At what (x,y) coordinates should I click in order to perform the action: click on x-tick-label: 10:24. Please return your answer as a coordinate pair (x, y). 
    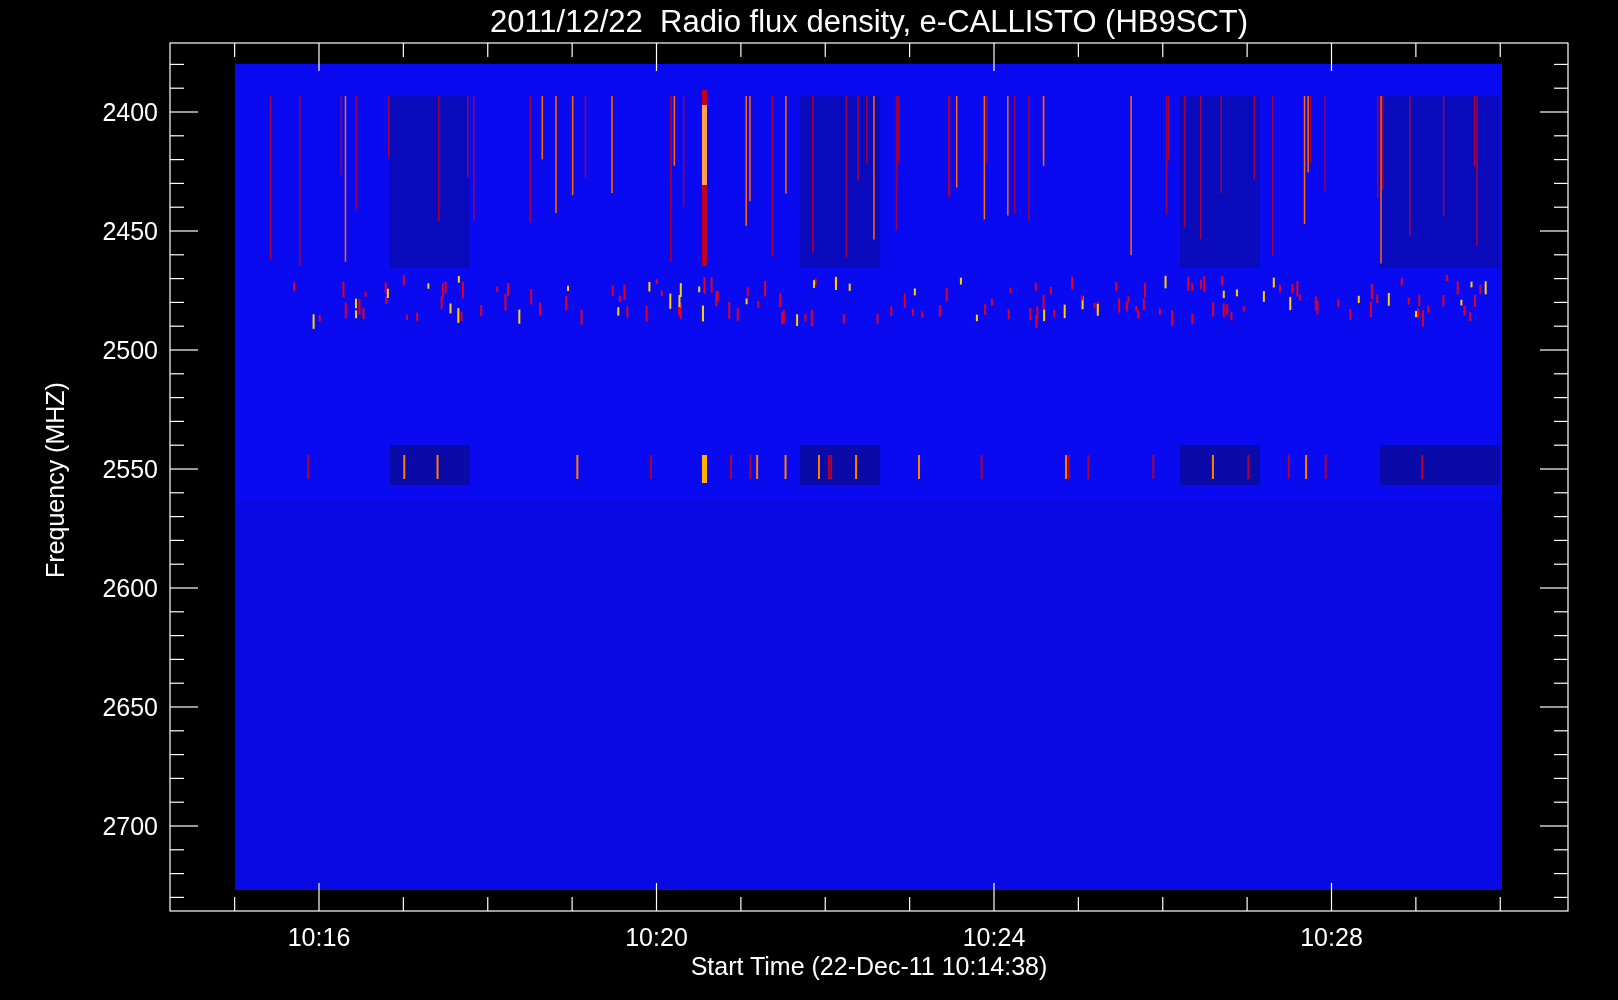
    Looking at the image, I should click on (994, 937).